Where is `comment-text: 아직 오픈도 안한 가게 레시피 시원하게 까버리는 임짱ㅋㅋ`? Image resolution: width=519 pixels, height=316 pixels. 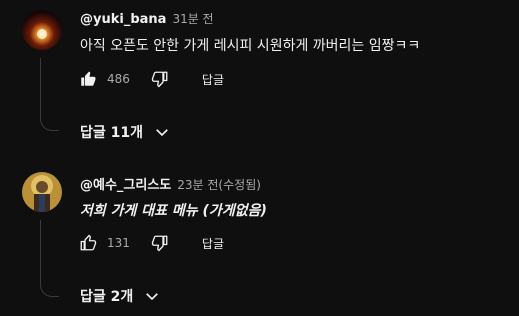 comment-text: 아직 오픈도 안한 가게 레시피 시원하게 까버리는 임짱ㅋㅋ is located at coordinates (250, 46).